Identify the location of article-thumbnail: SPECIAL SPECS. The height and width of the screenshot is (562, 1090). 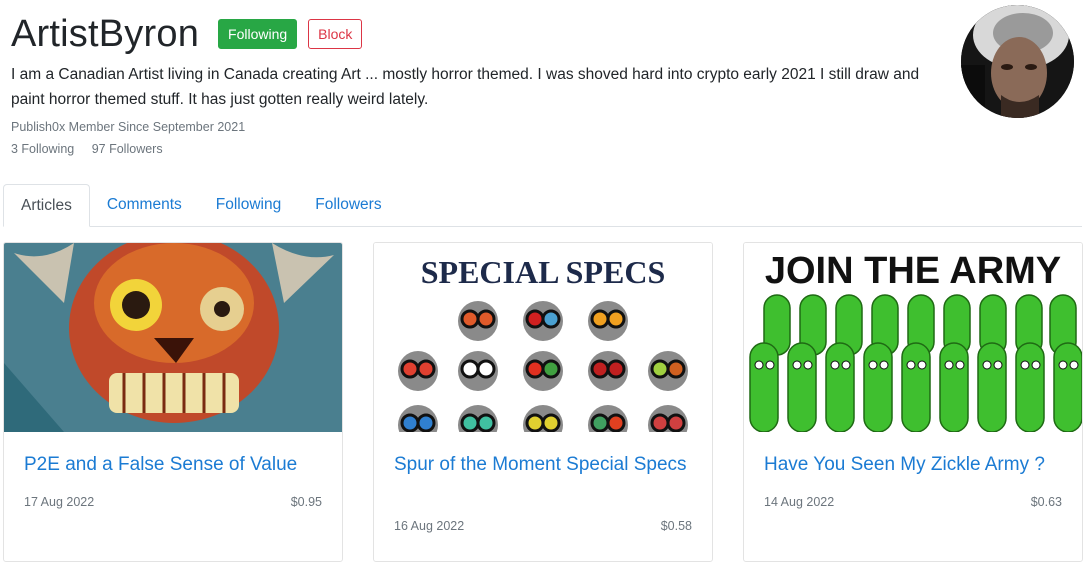
(543, 337).